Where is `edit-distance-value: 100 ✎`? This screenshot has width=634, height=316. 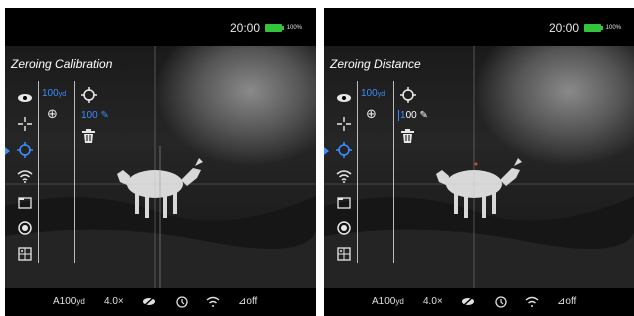
edit-distance-value: 100 ✎ is located at coordinates (95, 115).